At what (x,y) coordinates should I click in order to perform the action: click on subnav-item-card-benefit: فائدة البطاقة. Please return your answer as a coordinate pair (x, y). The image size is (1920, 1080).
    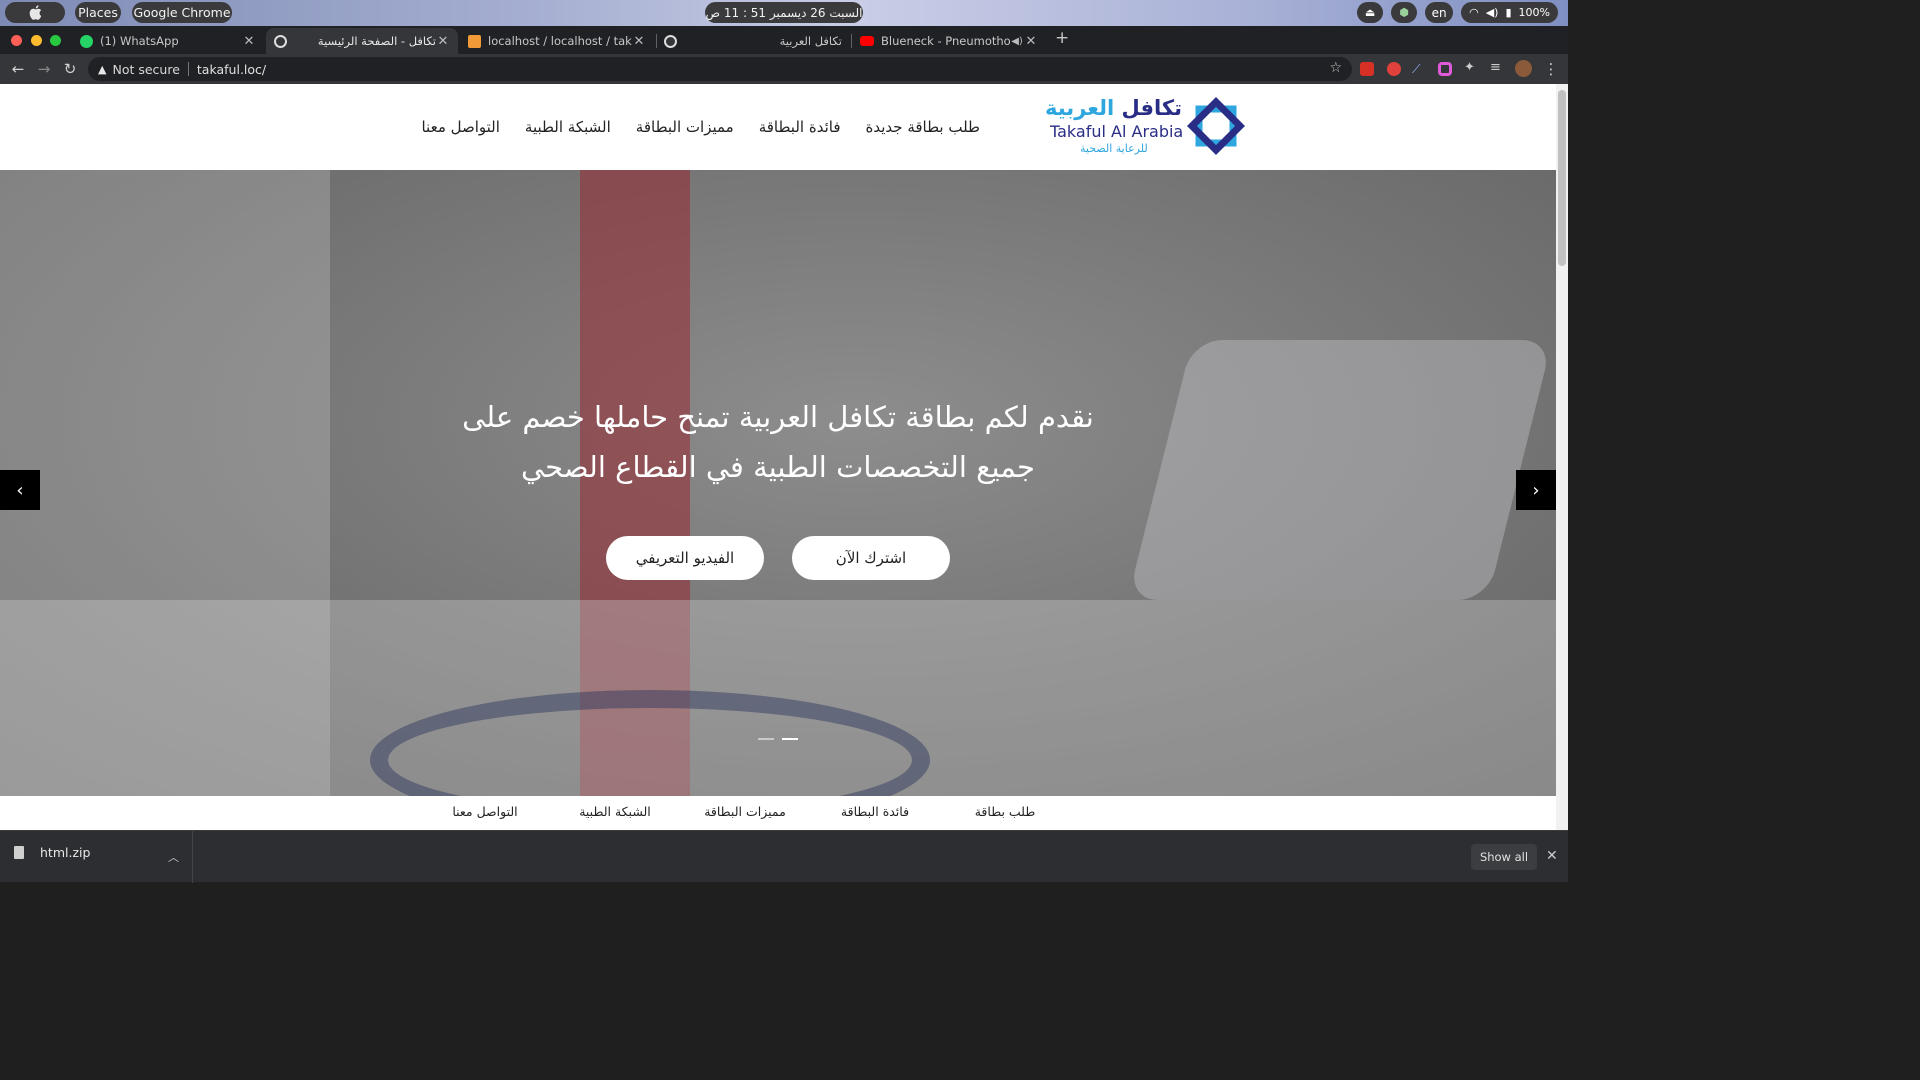
    Looking at the image, I should click on (875, 811).